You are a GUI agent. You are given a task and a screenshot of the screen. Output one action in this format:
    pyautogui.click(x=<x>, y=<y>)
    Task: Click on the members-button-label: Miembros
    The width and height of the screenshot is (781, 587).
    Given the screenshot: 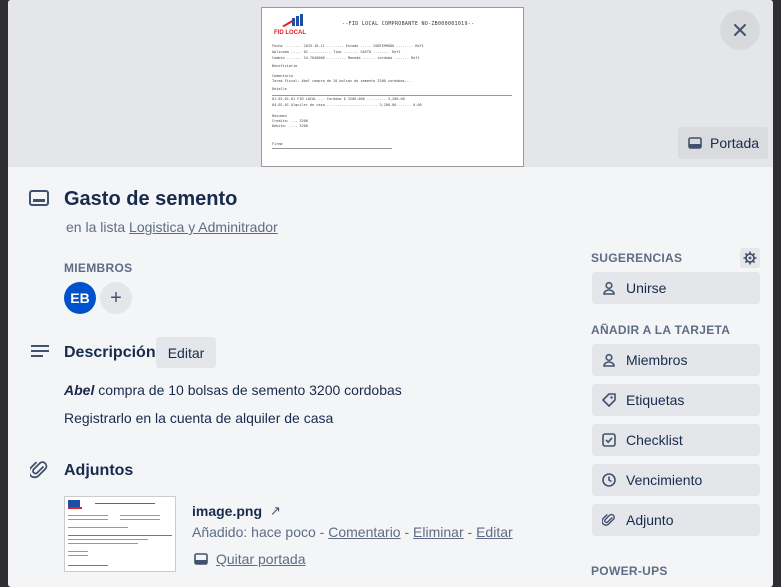 What is the action you would take?
    pyautogui.click(x=657, y=360)
    